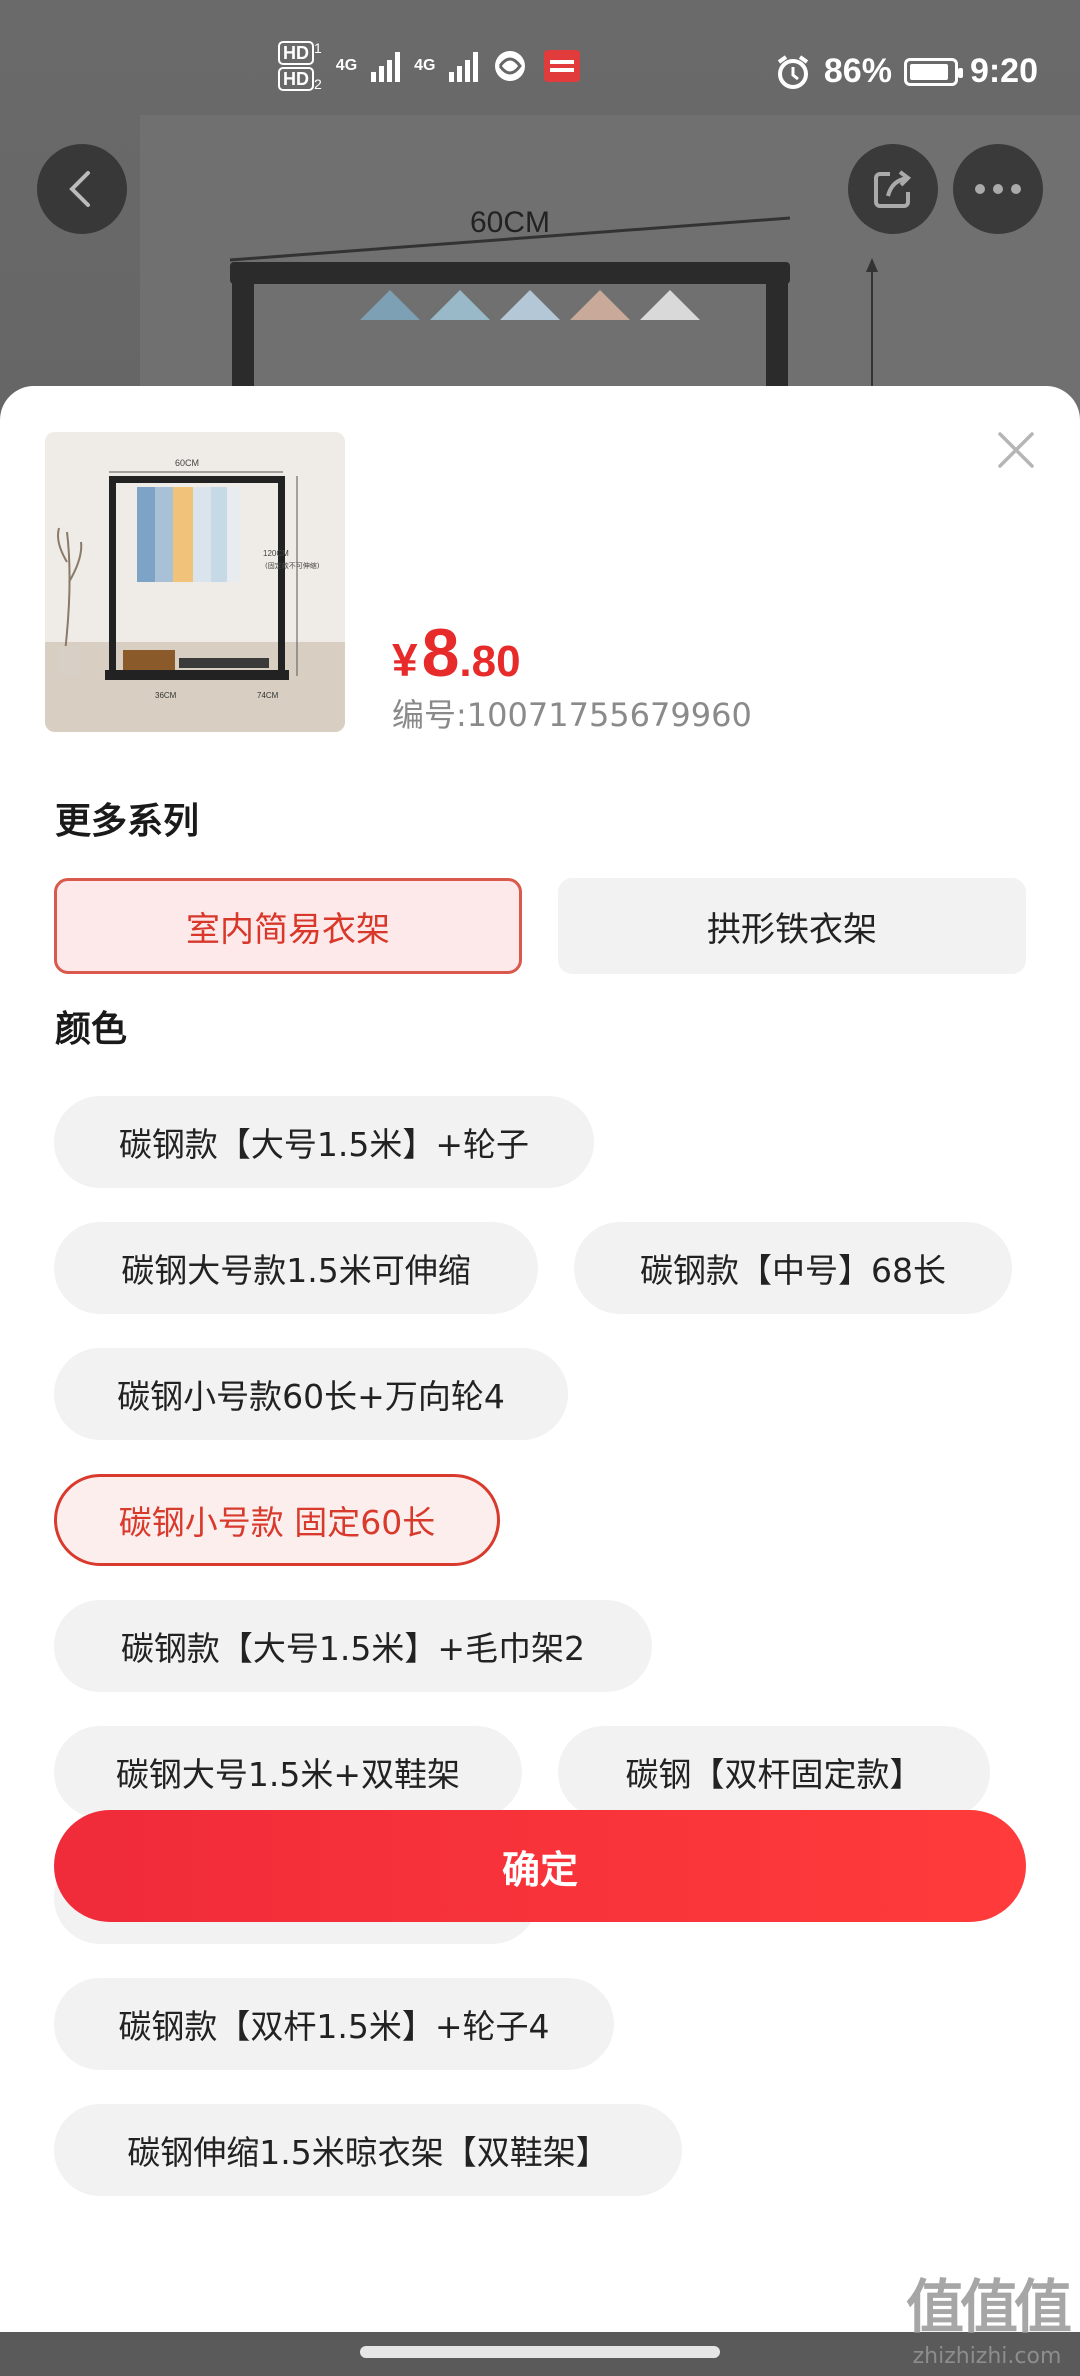 The height and width of the screenshot is (2376, 1080). What do you see at coordinates (311, 1394) in the screenshot?
I see `color-option: 碳钢小号款60长+万向轮4` at bounding box center [311, 1394].